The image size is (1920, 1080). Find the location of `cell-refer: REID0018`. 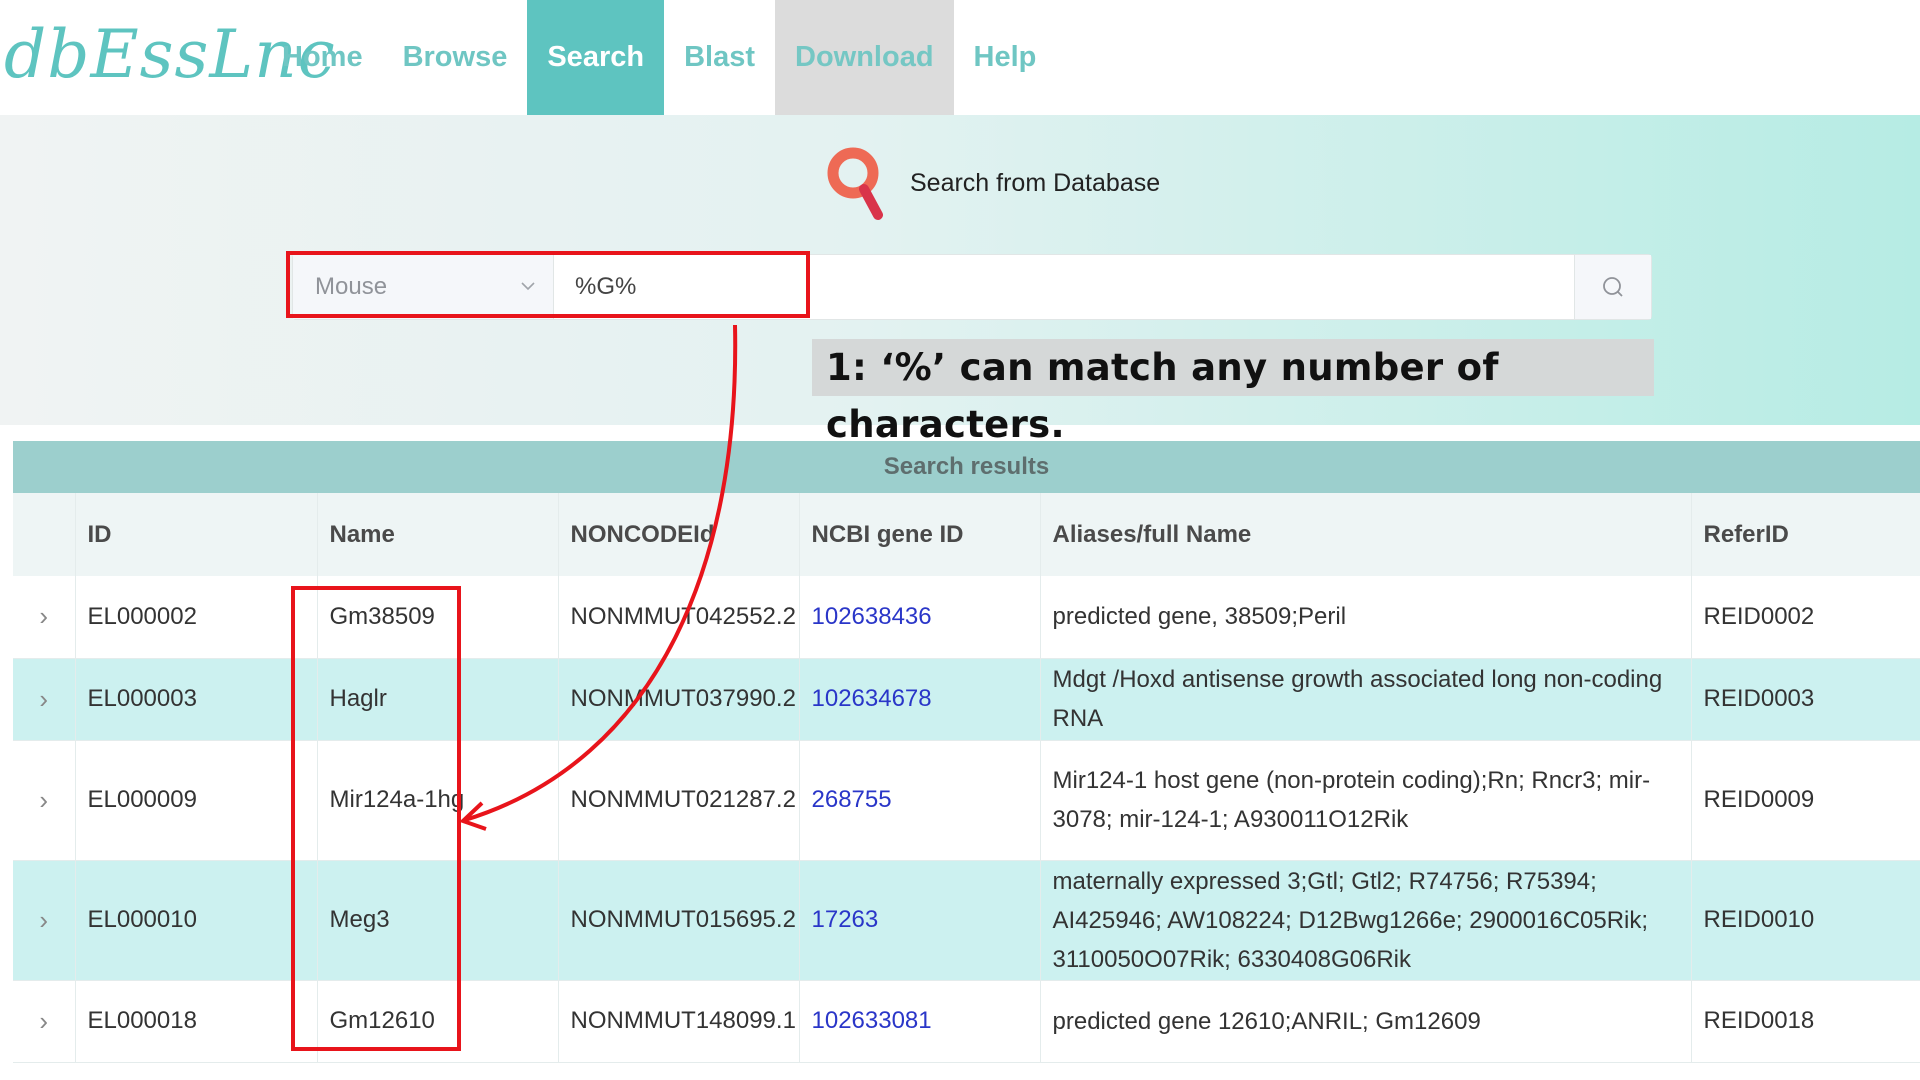

cell-refer: REID0018 is located at coordinates (1805, 1021).